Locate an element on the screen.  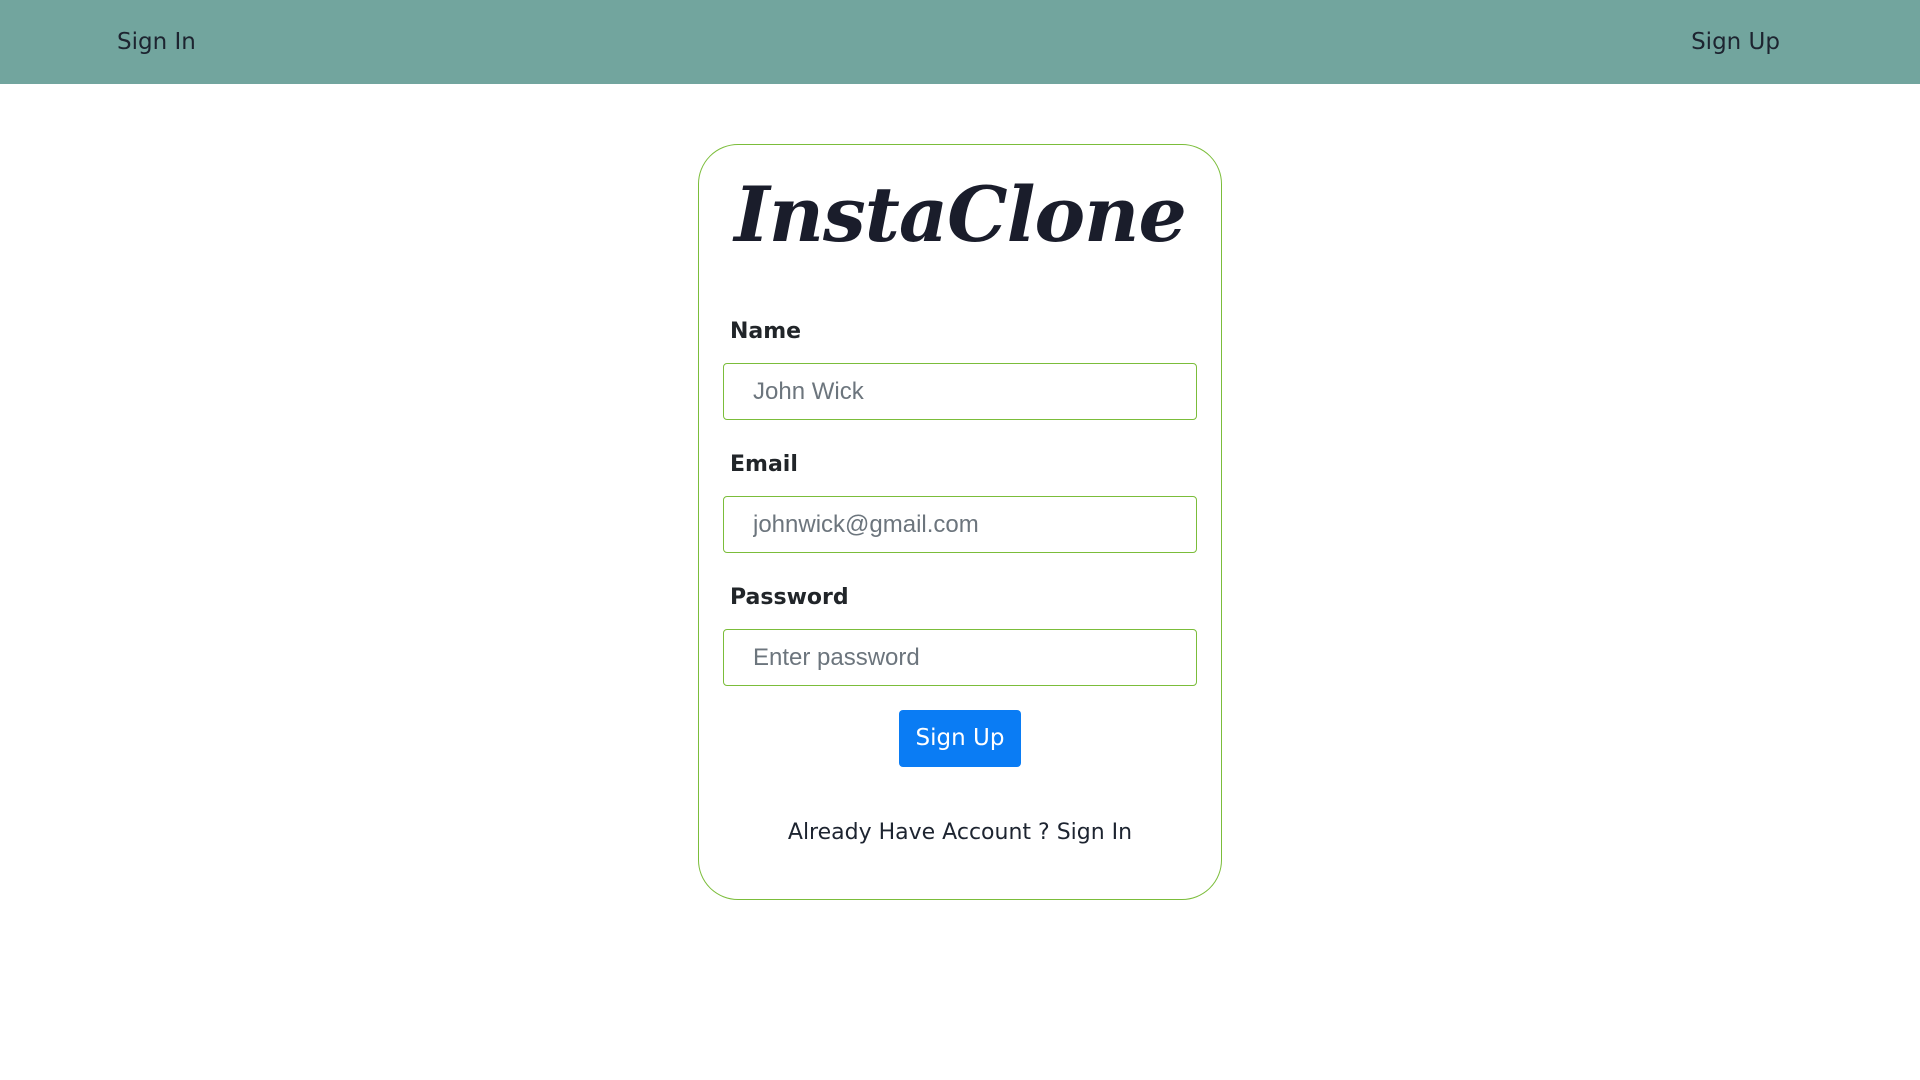
sign-in-prompt-text: Already Have Account ? is located at coordinates (918, 832).